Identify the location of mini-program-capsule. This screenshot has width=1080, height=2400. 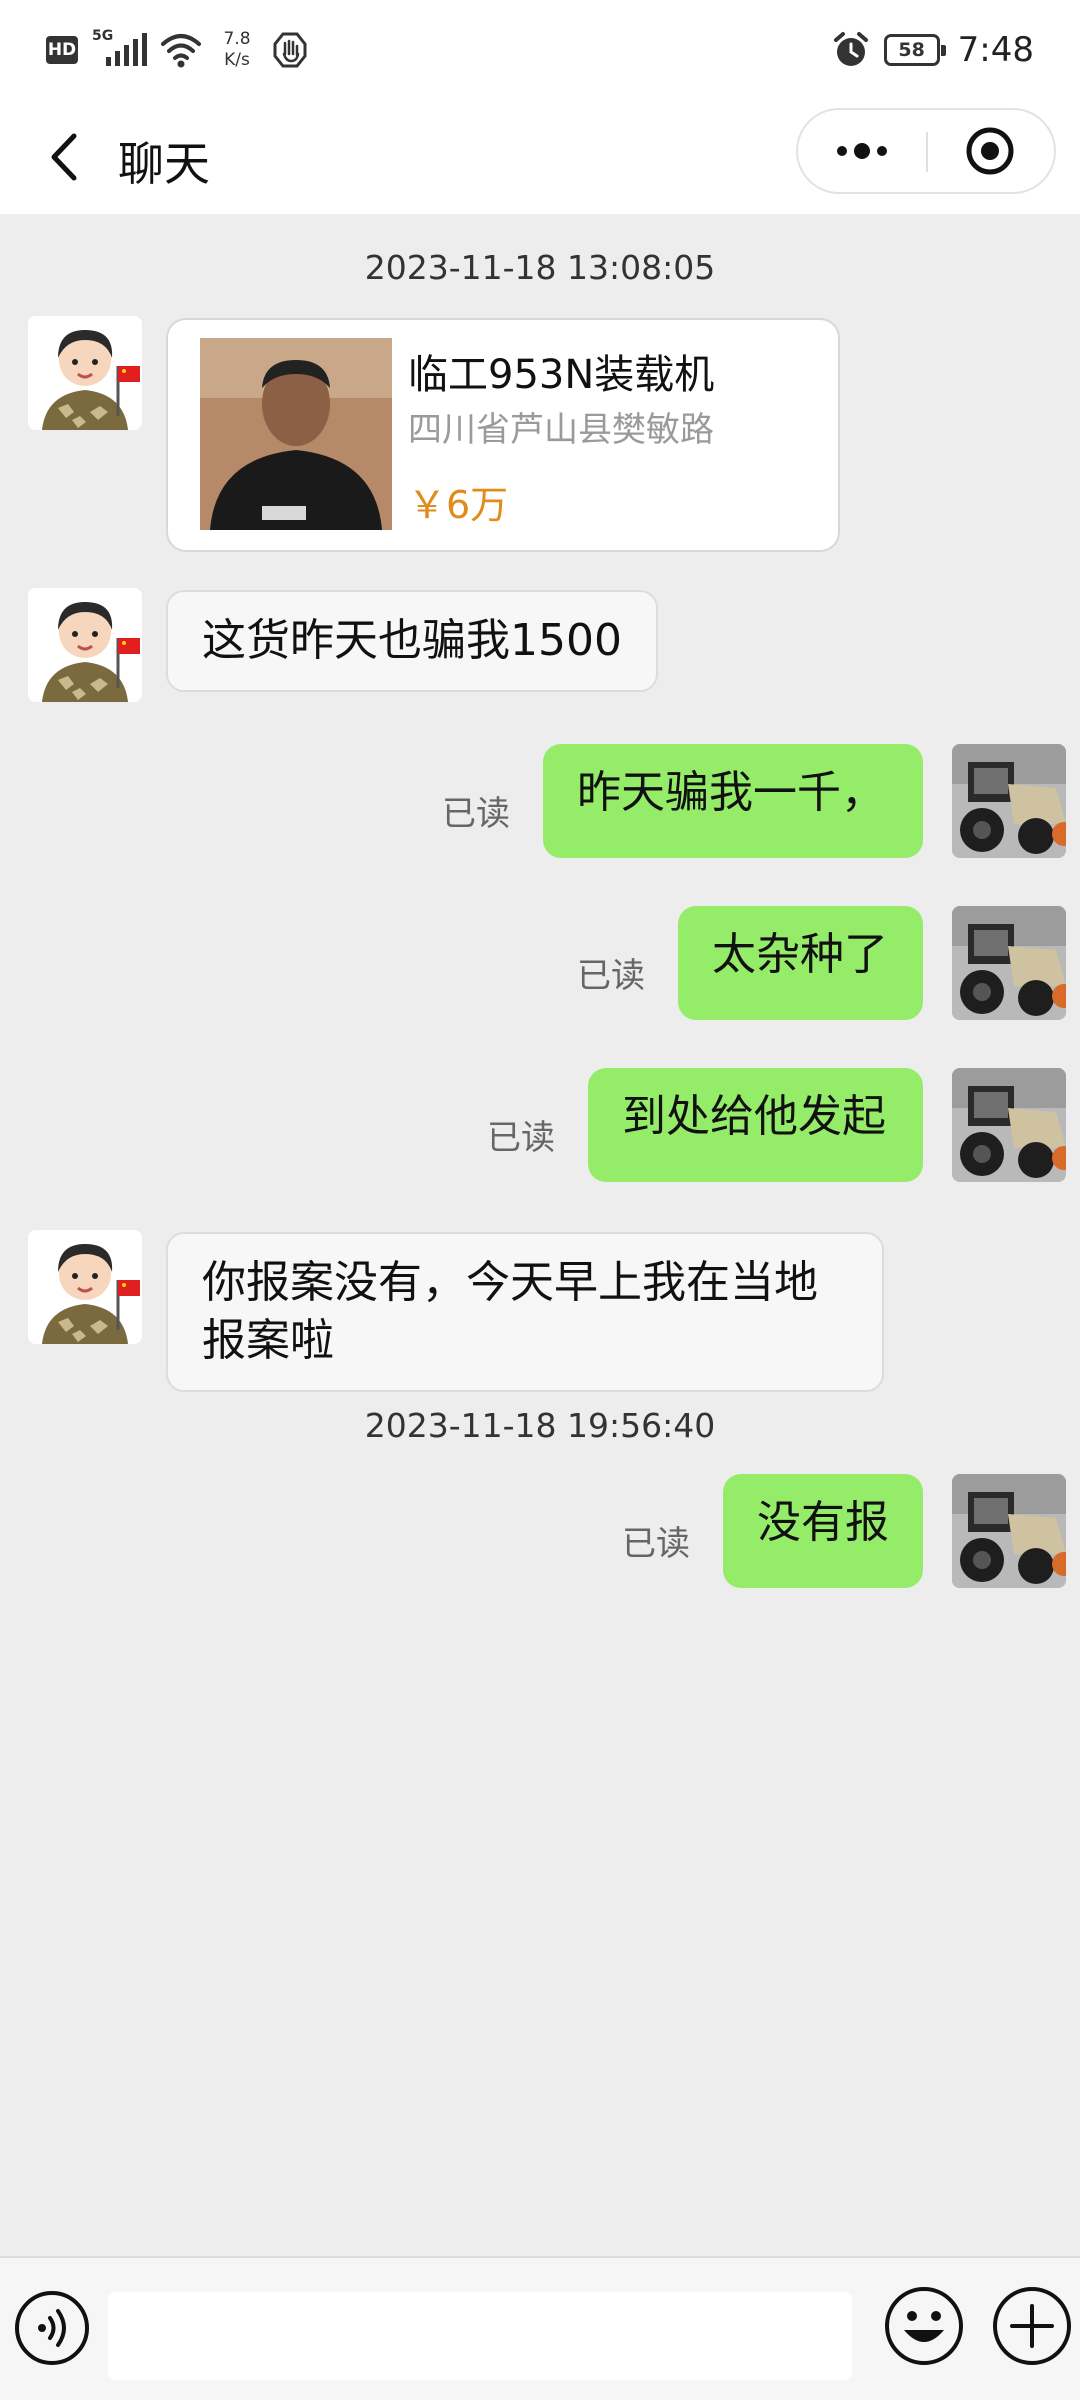
(926, 151).